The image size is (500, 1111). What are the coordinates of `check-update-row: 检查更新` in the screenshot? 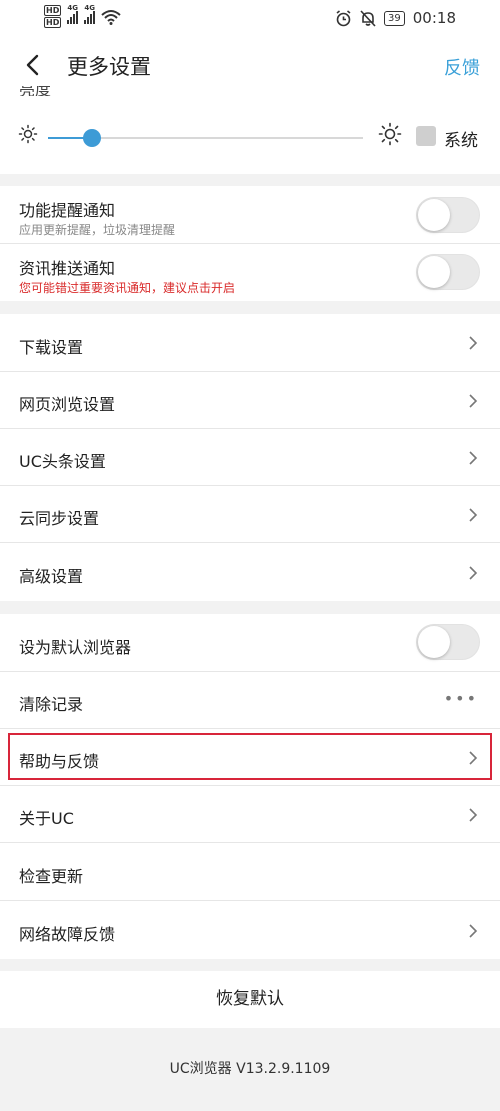 It's located at (250, 872).